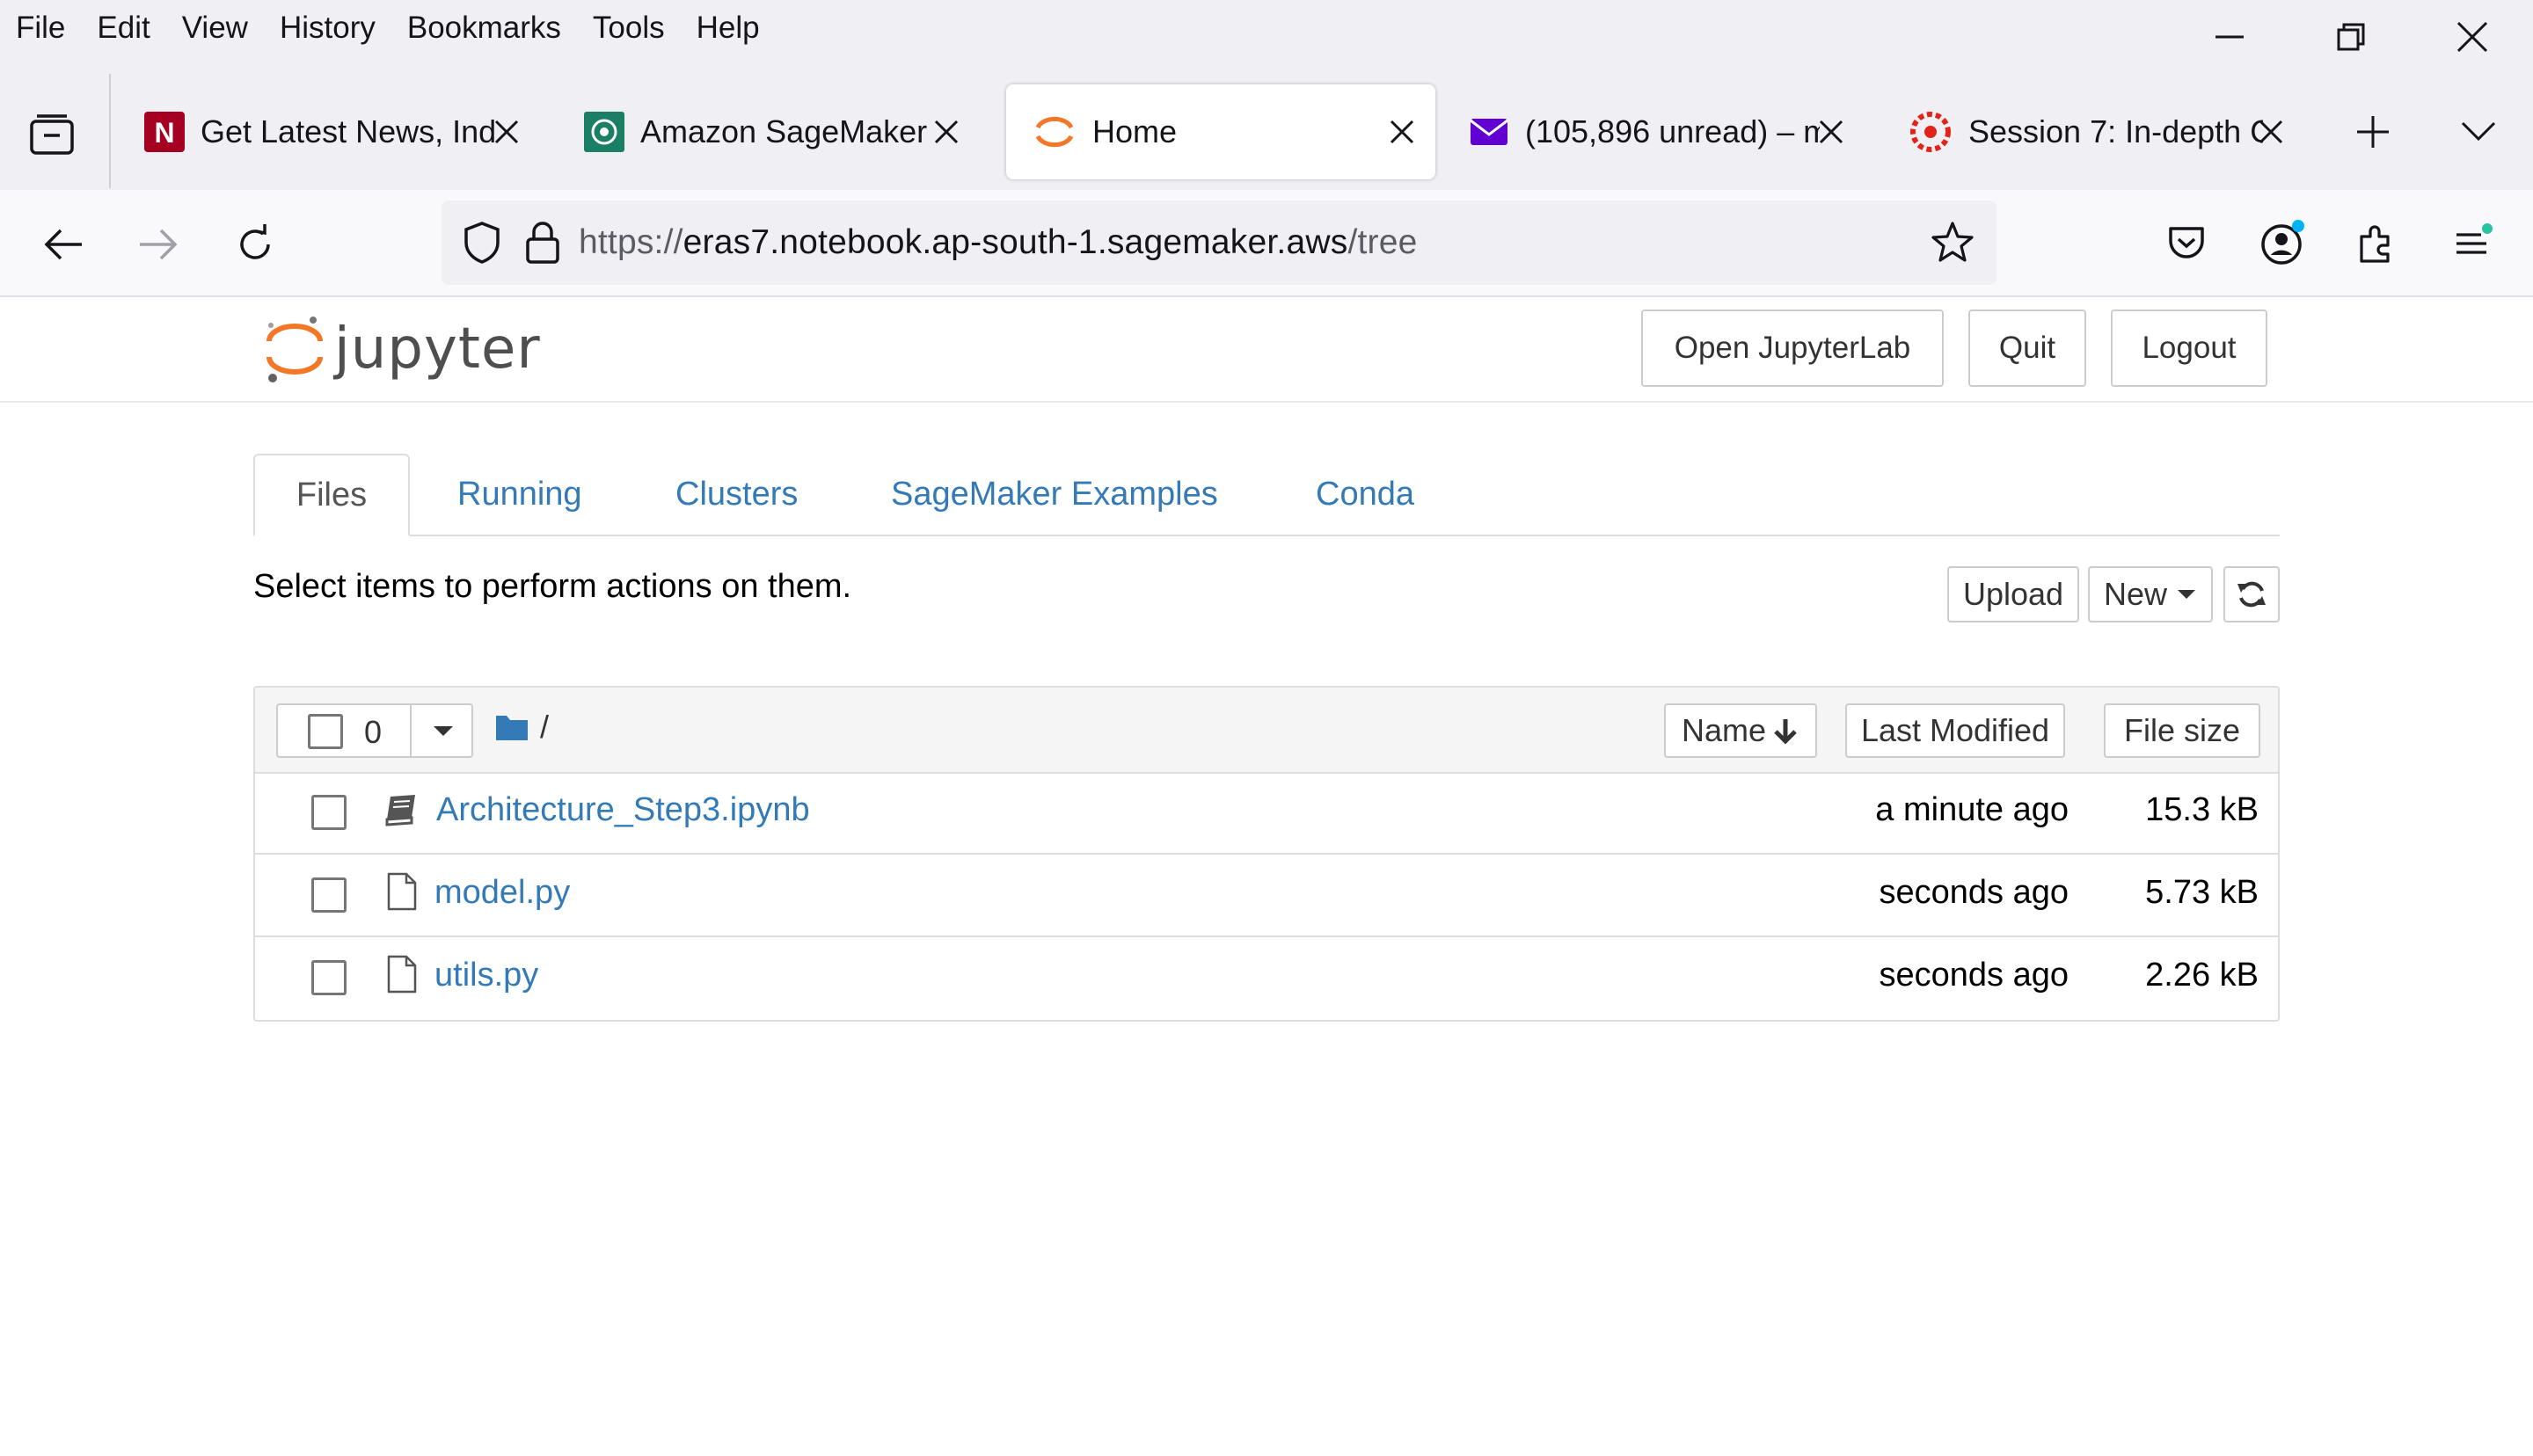 The height and width of the screenshot is (1456, 2533). I want to click on firefox-view-button, so click(52, 136).